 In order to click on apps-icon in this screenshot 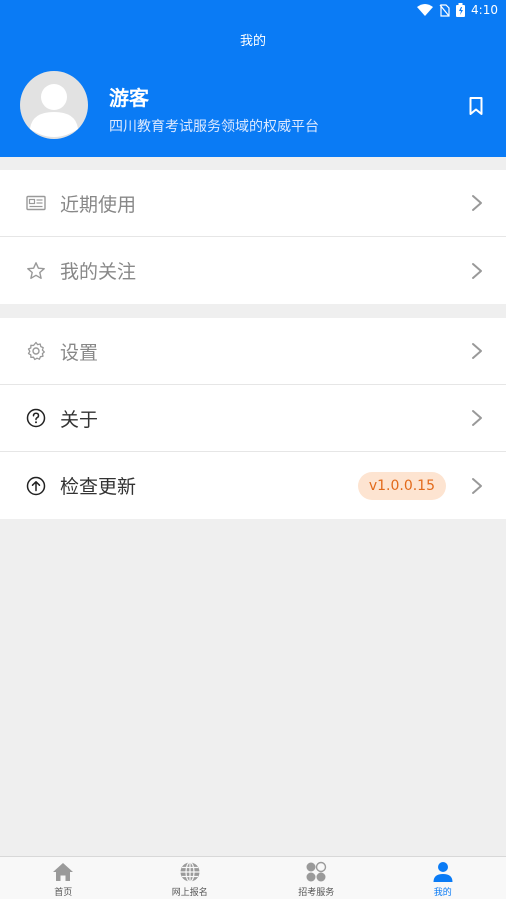, I will do `click(316, 871)`.